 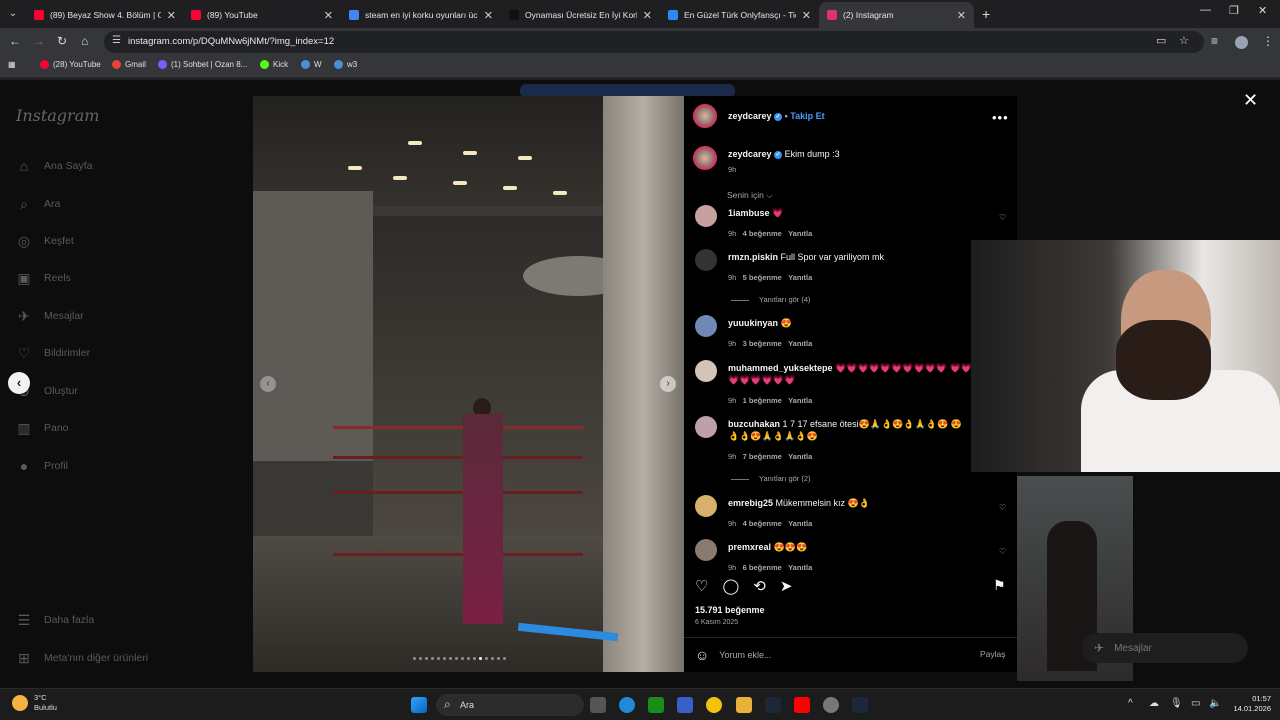 What do you see at coordinates (896, 15) in the screenshot?
I see `browser-tab: (2) Instagram ✕` at bounding box center [896, 15].